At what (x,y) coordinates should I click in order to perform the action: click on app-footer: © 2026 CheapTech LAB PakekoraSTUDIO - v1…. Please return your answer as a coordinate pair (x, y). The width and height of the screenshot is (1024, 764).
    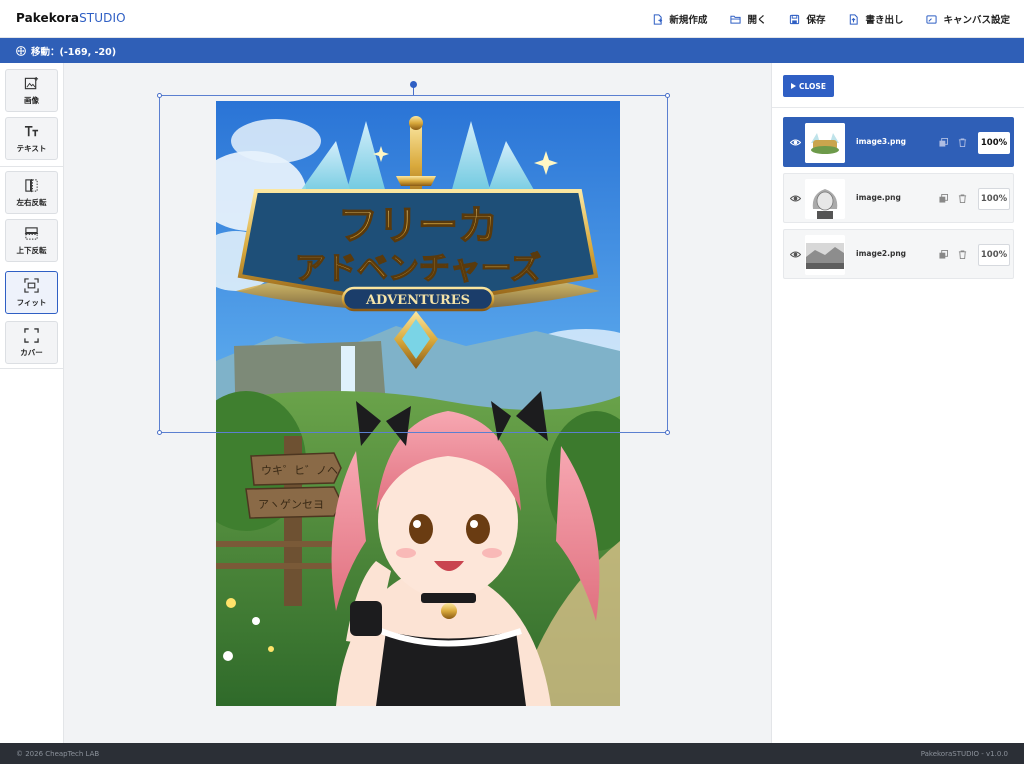
    Looking at the image, I should click on (512, 753).